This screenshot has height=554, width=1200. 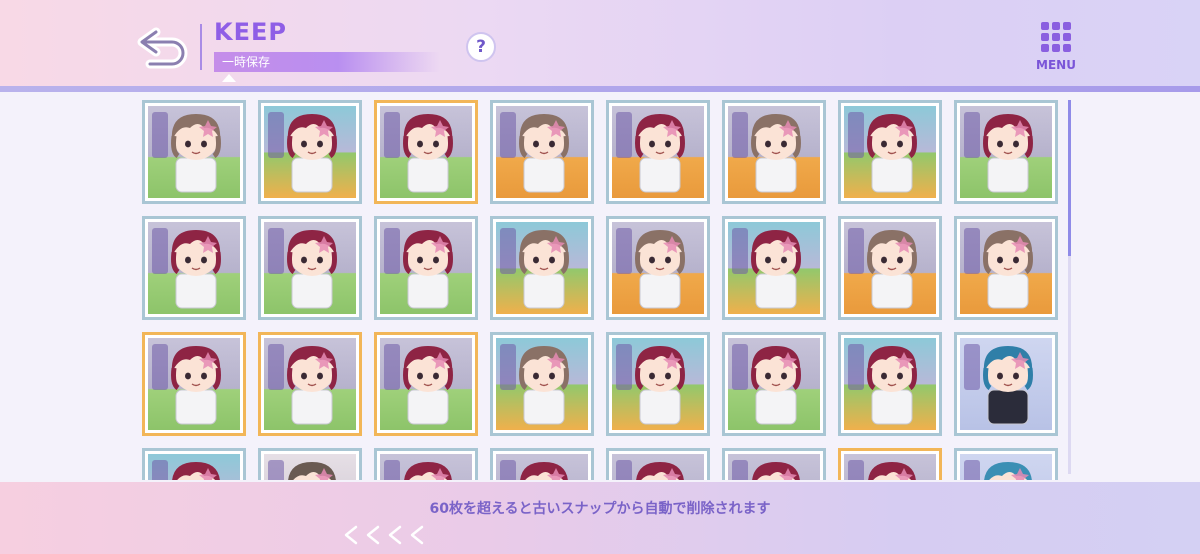 I want to click on menu-button: MENU, so click(x=1056, y=48).